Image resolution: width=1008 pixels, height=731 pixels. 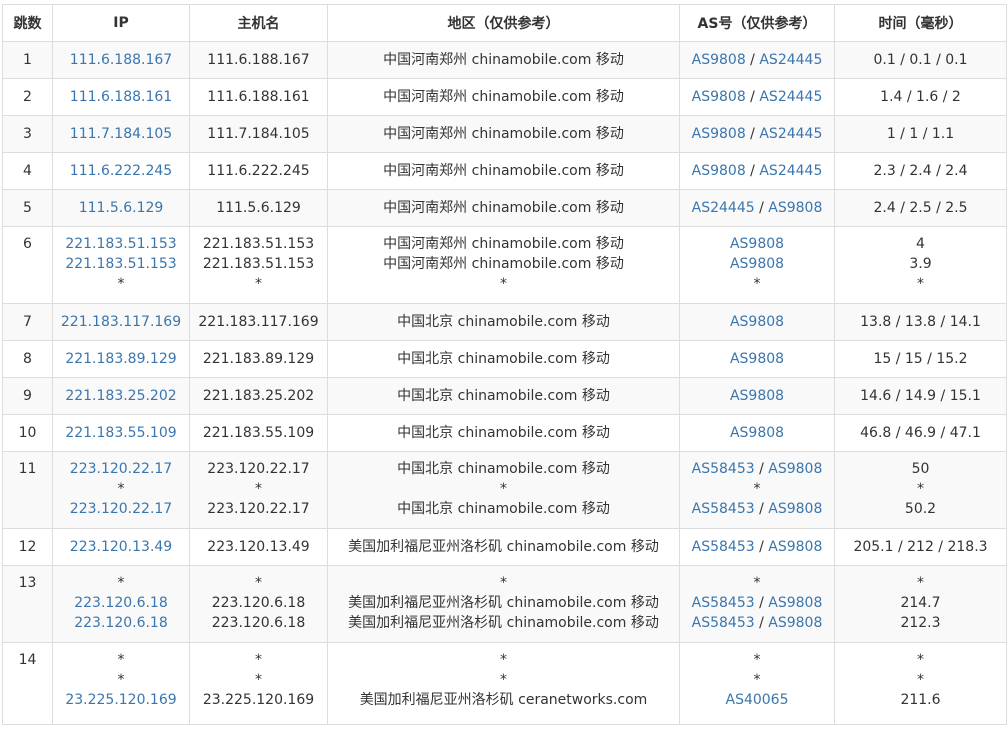 What do you see at coordinates (503, 700) in the screenshot?
I see `region-text: 美国加利福尼亚州洛杉矶 ceranetworks.com` at bounding box center [503, 700].